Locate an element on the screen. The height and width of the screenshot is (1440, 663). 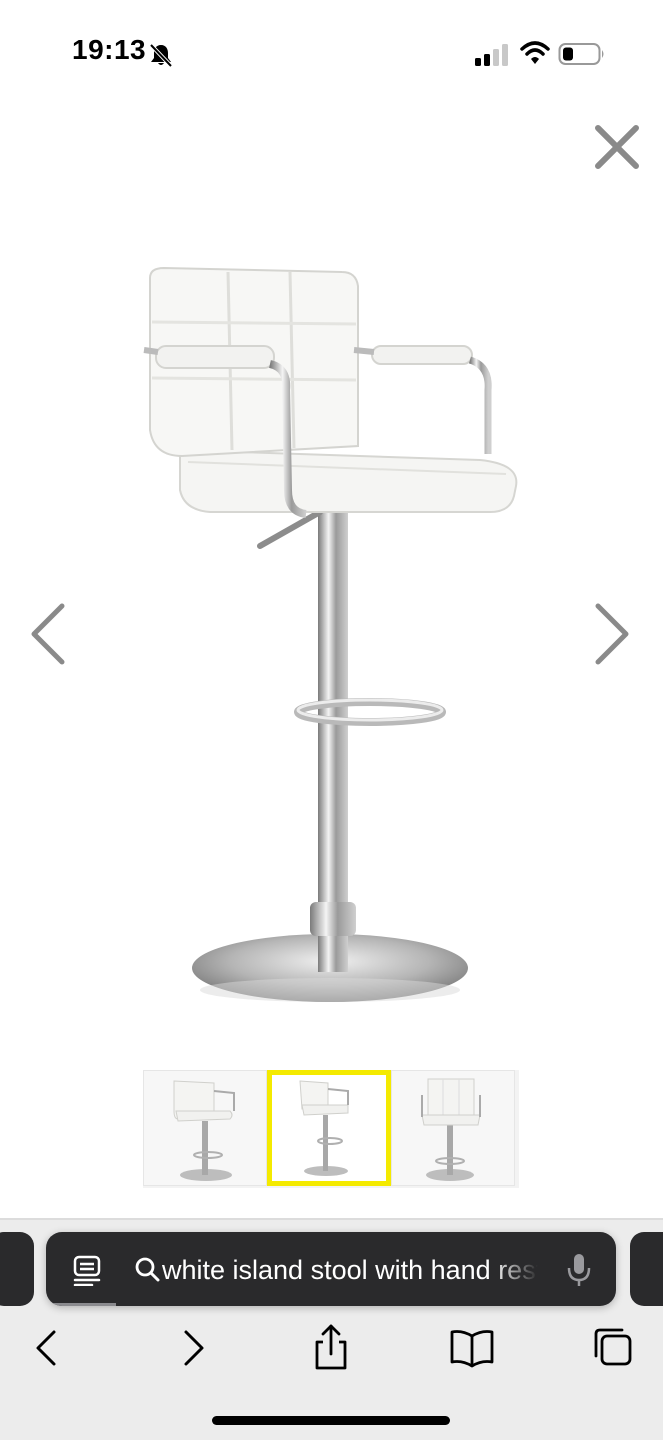
microphone-icon is located at coordinates (579, 1270).